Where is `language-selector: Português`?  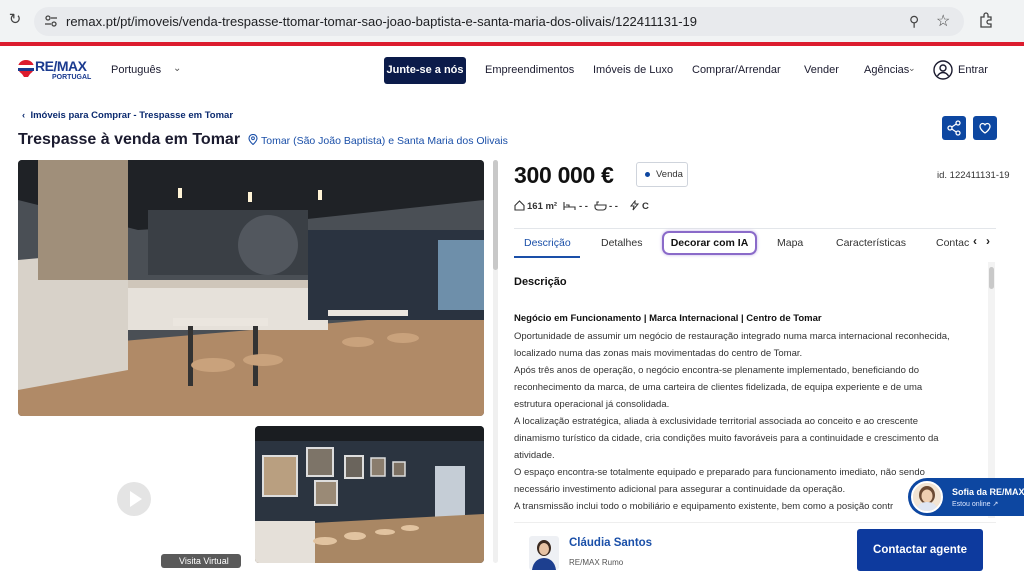 language-selector: Português is located at coordinates (136, 70).